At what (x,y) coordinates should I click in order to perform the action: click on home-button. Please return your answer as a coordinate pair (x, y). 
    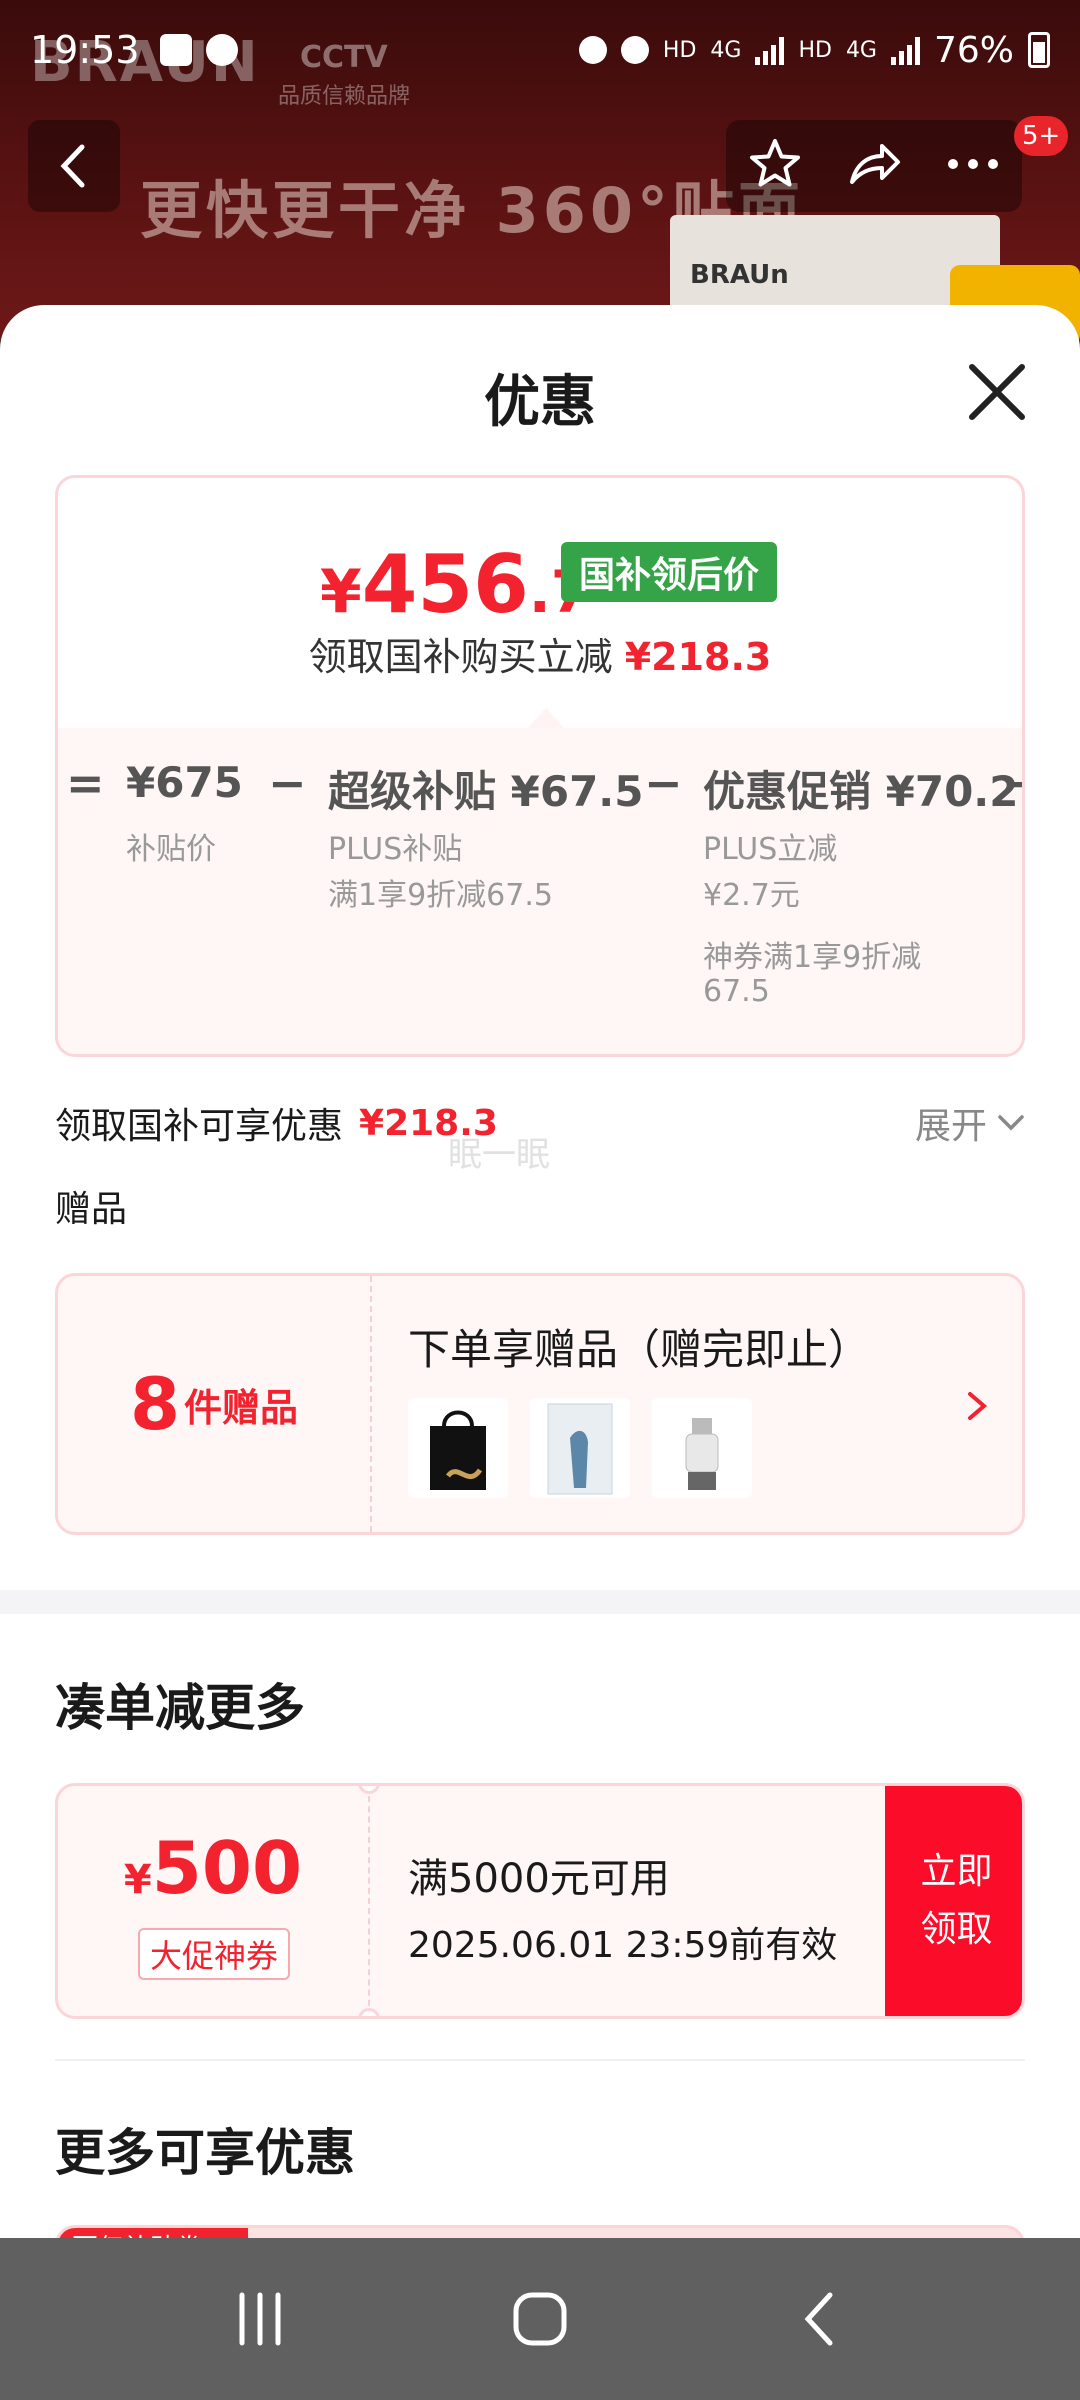
    Looking at the image, I should click on (540, 2319).